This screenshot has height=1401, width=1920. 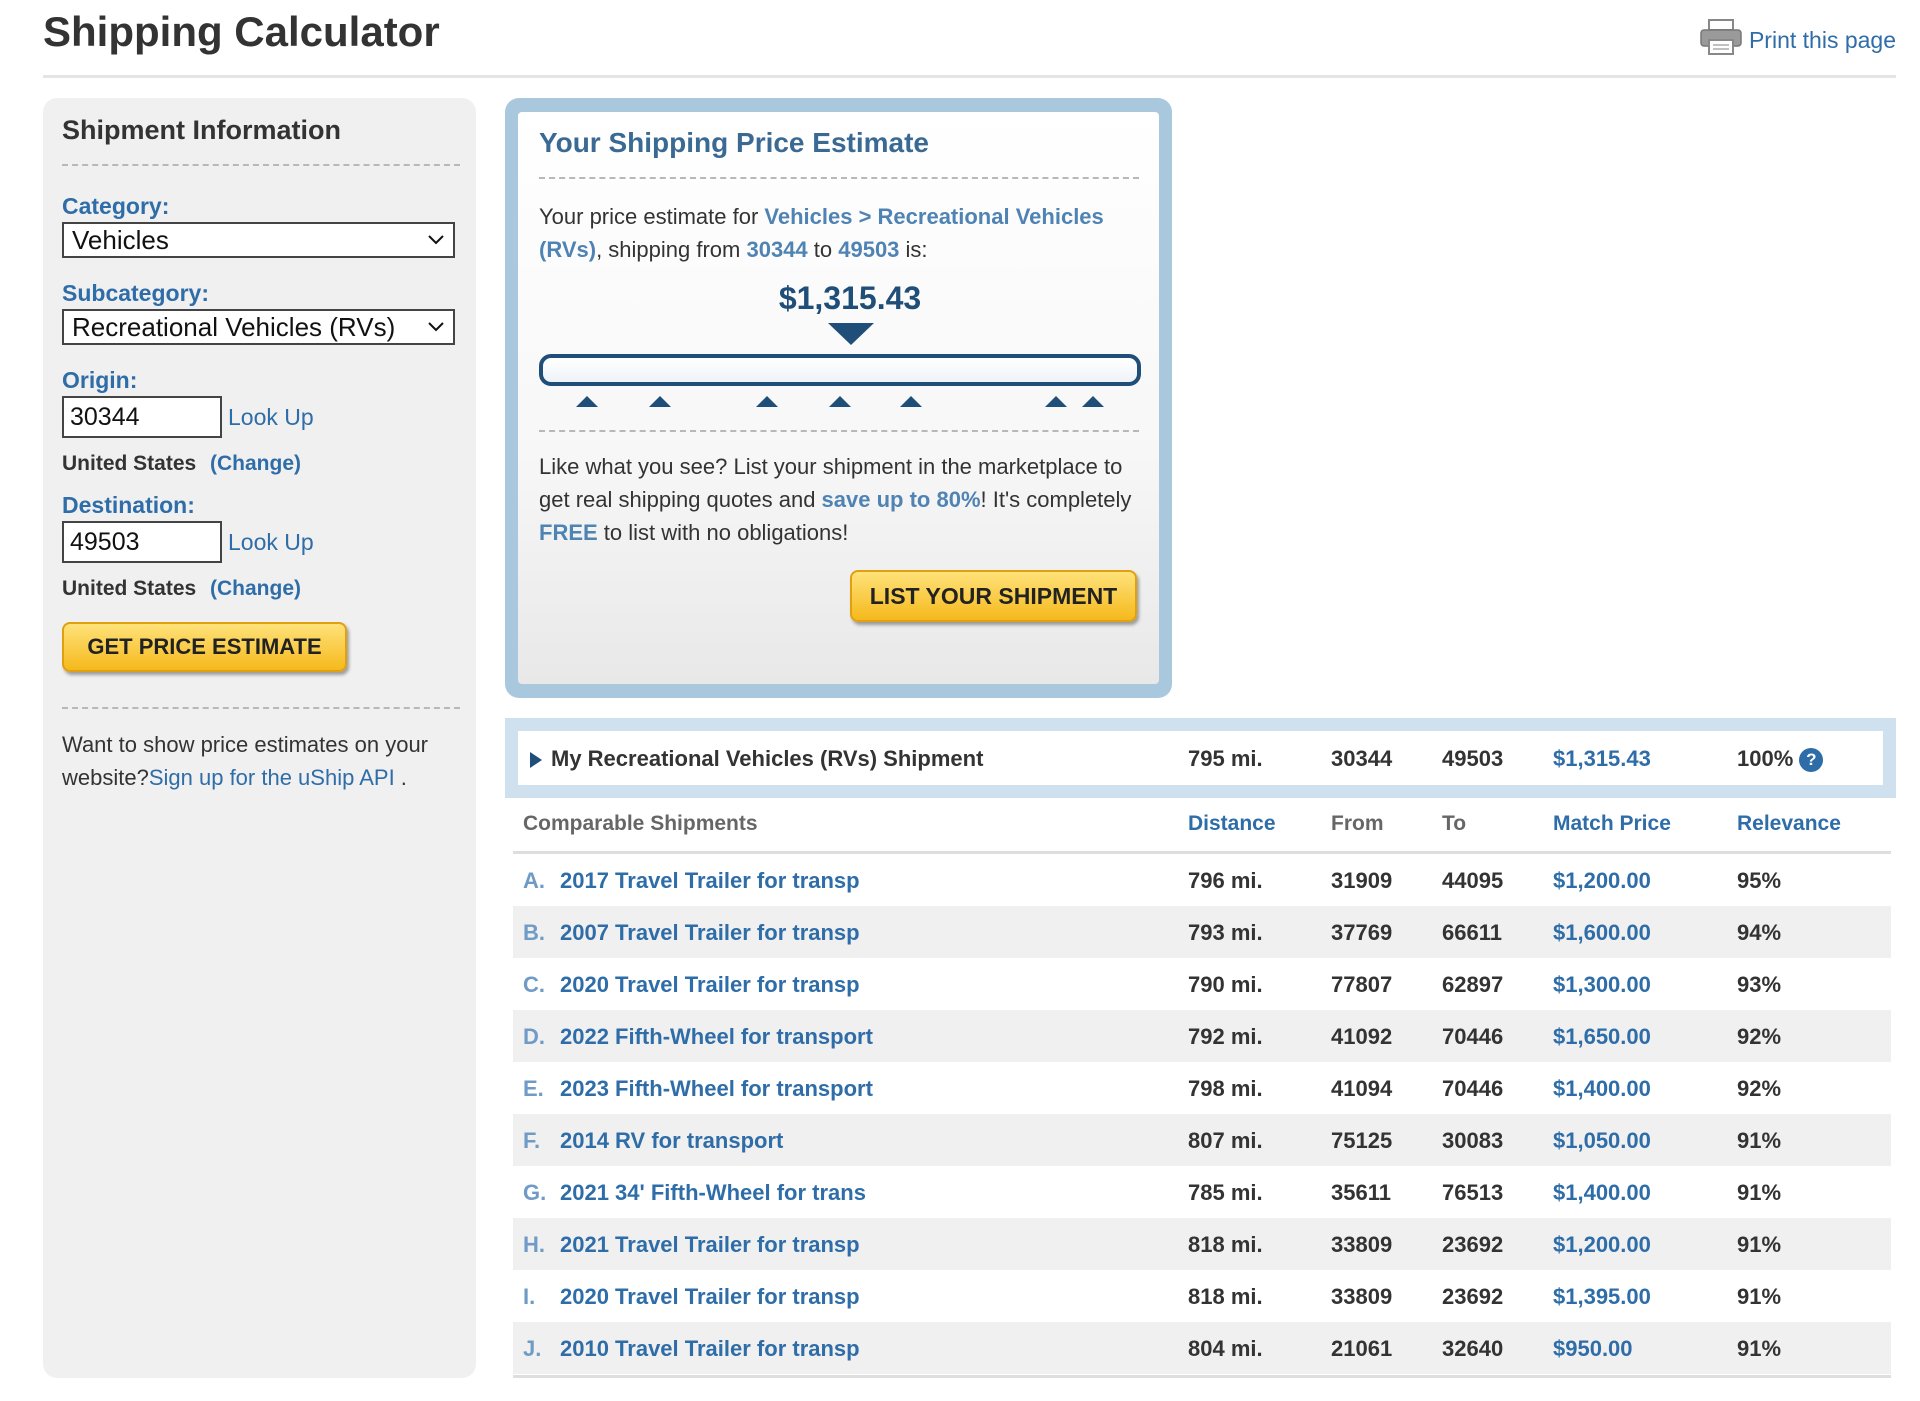 I want to click on intro-text: to, so click(x=823, y=249).